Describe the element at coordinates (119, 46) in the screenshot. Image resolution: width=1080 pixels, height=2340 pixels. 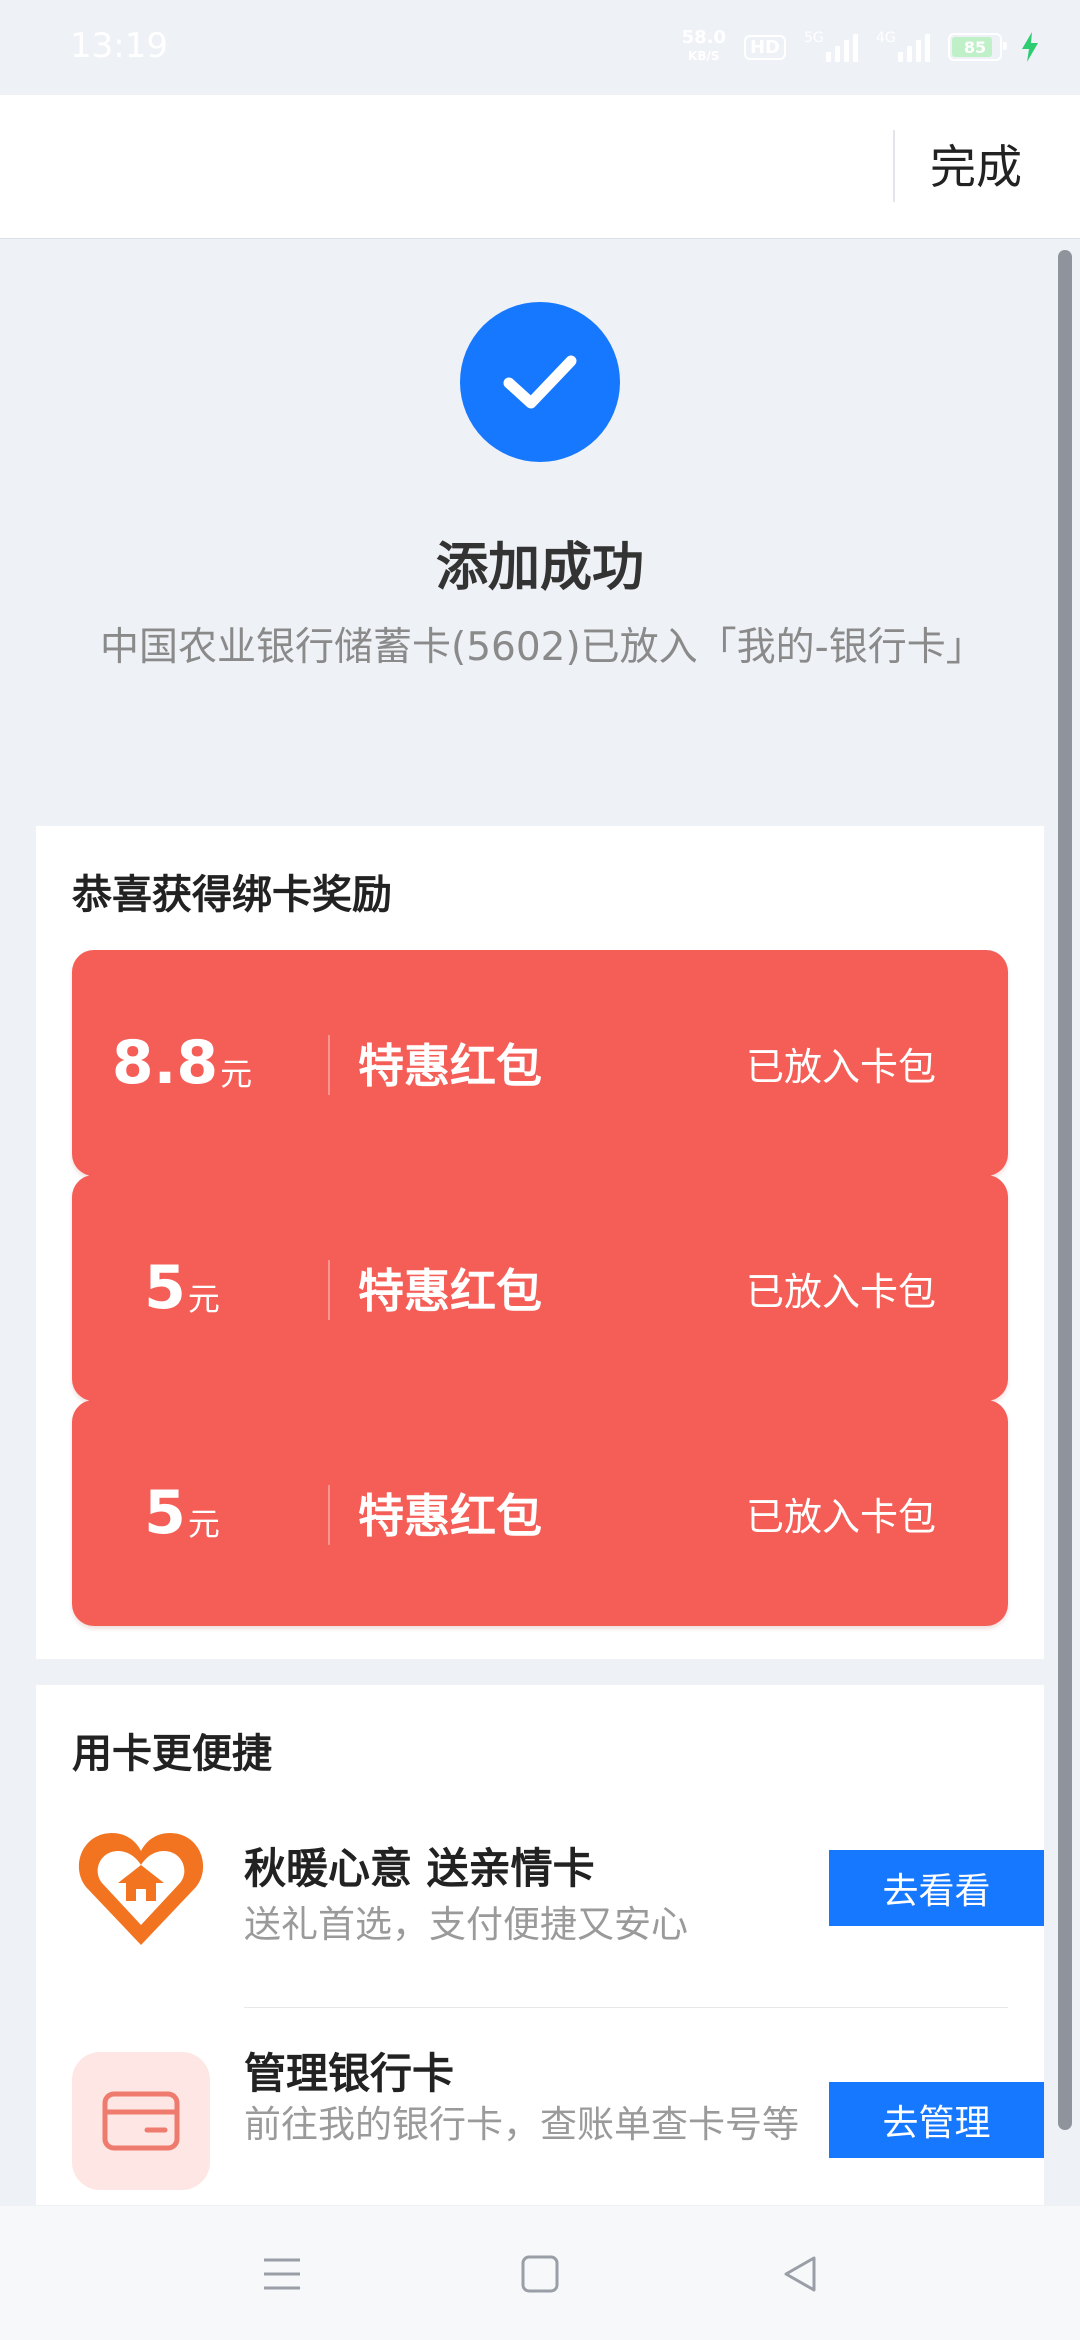
I see `status-time: 13:19` at that location.